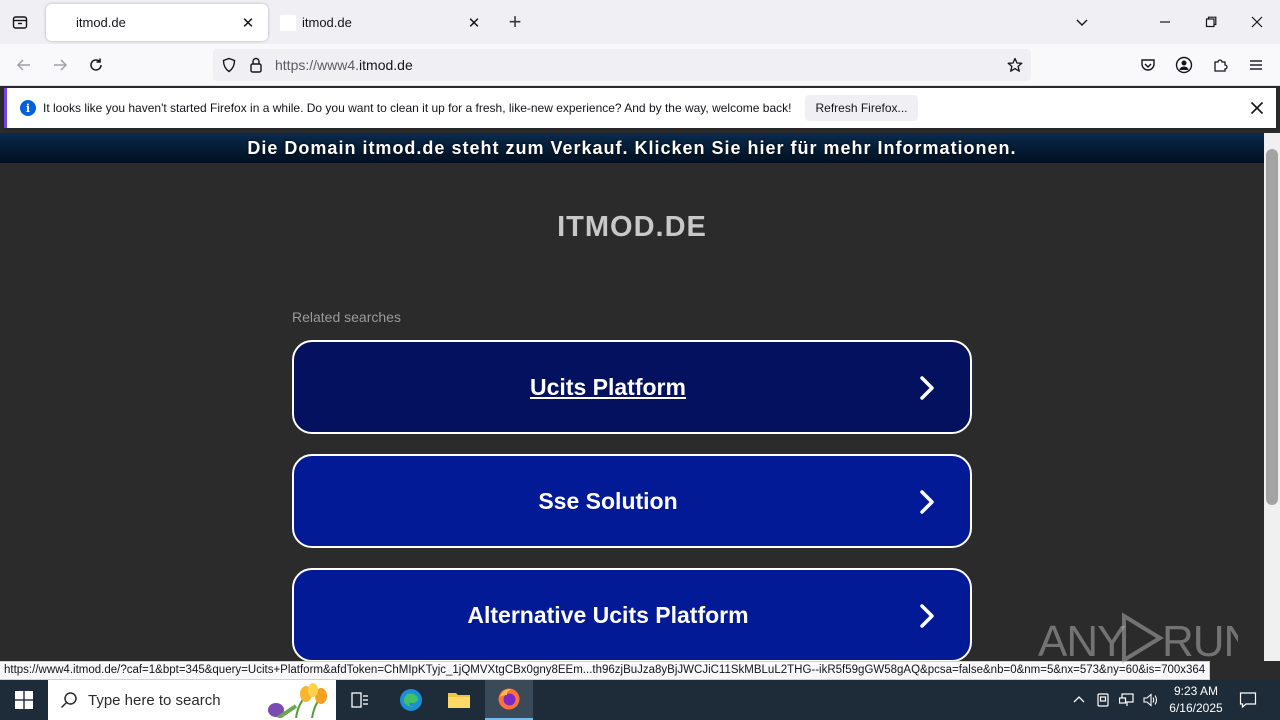 The height and width of the screenshot is (720, 1280). What do you see at coordinates (1256, 65) in the screenshot?
I see `hamburger-menu-icon` at bounding box center [1256, 65].